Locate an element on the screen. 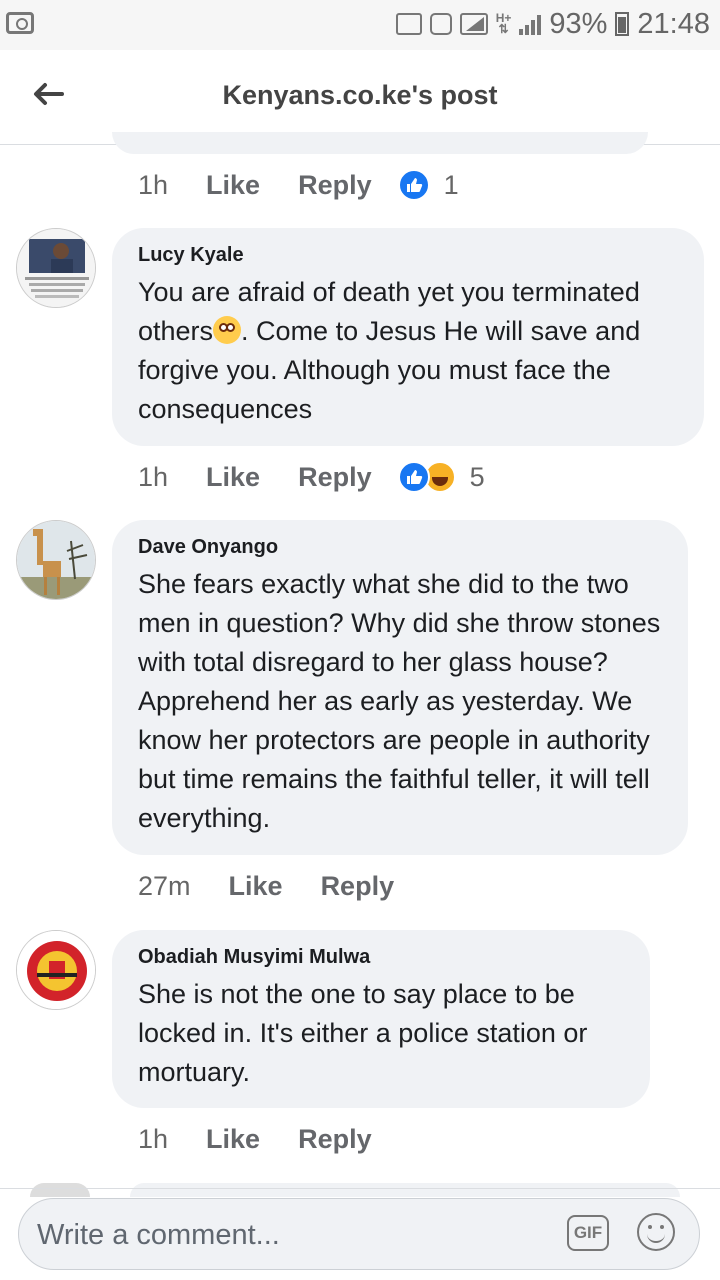 Image resolution: width=720 pixels, height=1280 pixels. comment-composer: GIF is located at coordinates (359, 1234).